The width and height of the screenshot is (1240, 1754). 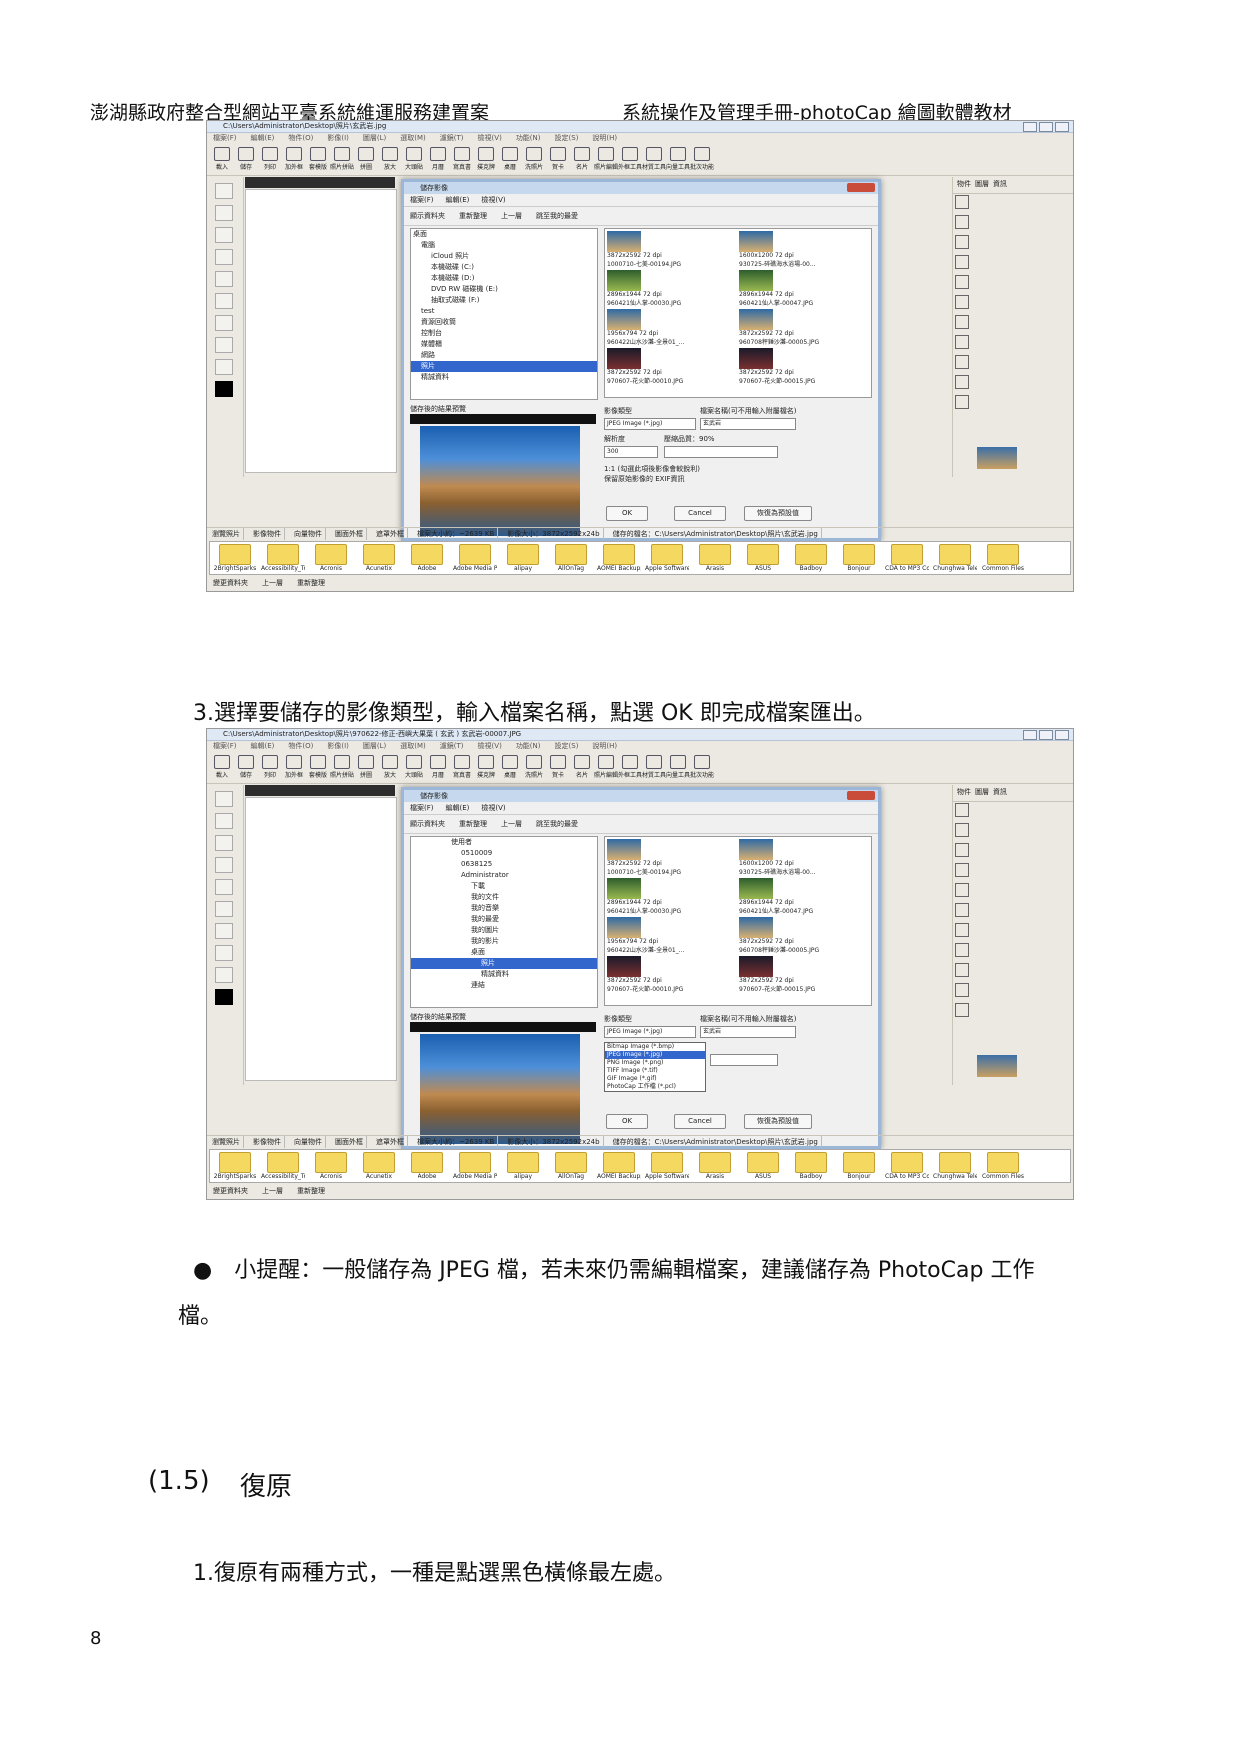 I want to click on folder-item: Acunetix, so click(x=379, y=1166).